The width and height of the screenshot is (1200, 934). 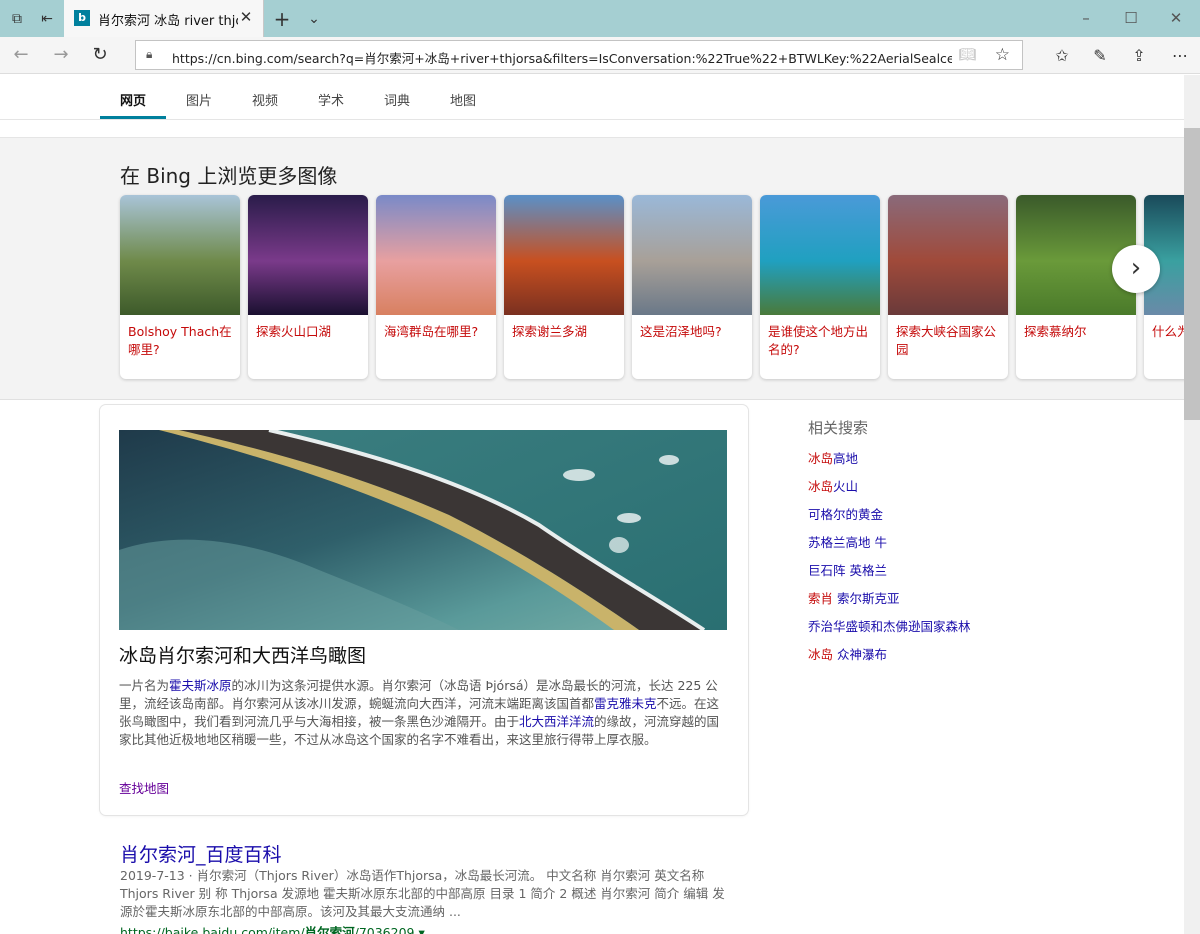 What do you see at coordinates (846, 486) in the screenshot?
I see `related-search-text: 火山` at bounding box center [846, 486].